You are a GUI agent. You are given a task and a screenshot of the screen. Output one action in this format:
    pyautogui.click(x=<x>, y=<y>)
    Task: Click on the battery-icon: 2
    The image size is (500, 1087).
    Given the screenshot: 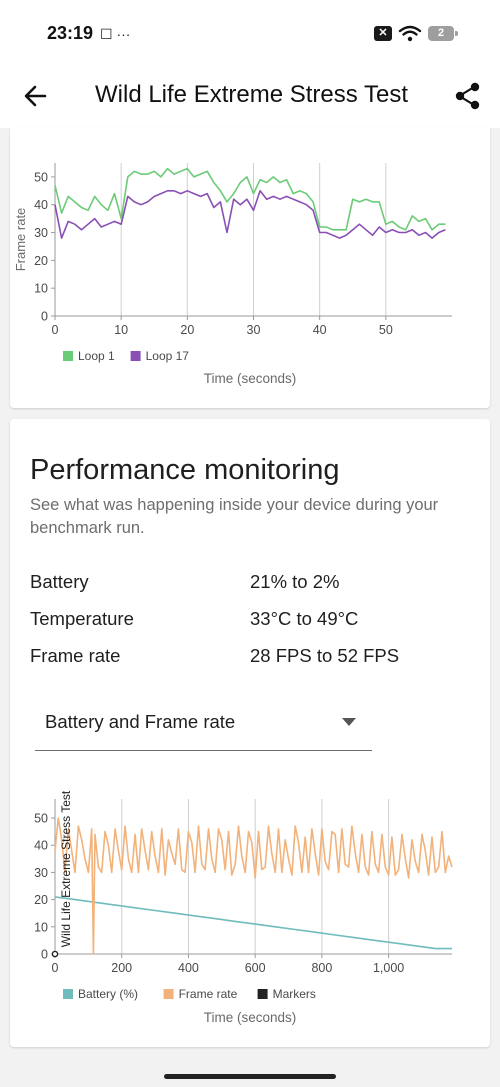 What is the action you would take?
    pyautogui.click(x=443, y=33)
    